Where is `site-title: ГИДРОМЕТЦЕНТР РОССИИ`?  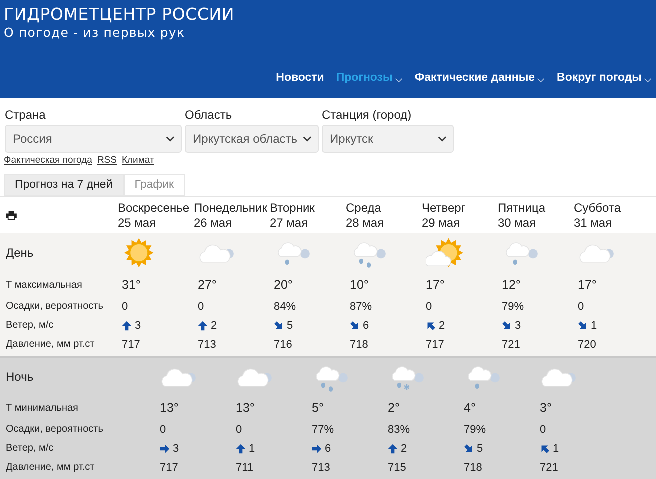
site-title: ГИДРОМЕТЦЕНТР РОССИИ is located at coordinates (120, 15).